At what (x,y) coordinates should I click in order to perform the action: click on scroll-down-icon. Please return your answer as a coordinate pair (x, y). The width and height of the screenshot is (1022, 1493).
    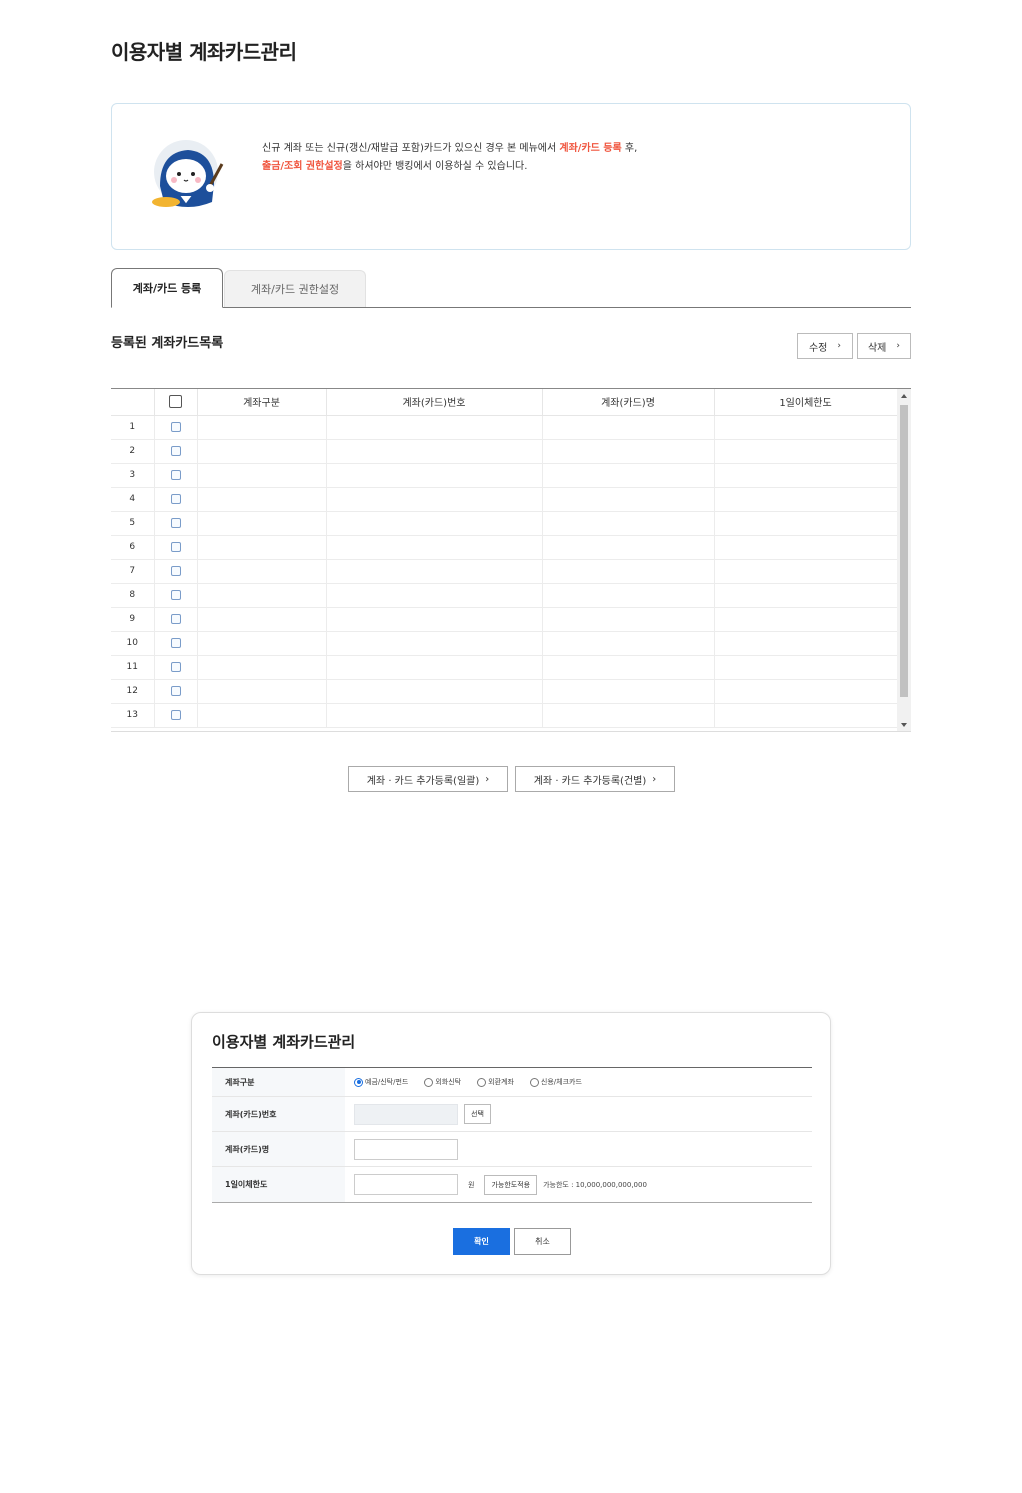
    Looking at the image, I should click on (904, 725).